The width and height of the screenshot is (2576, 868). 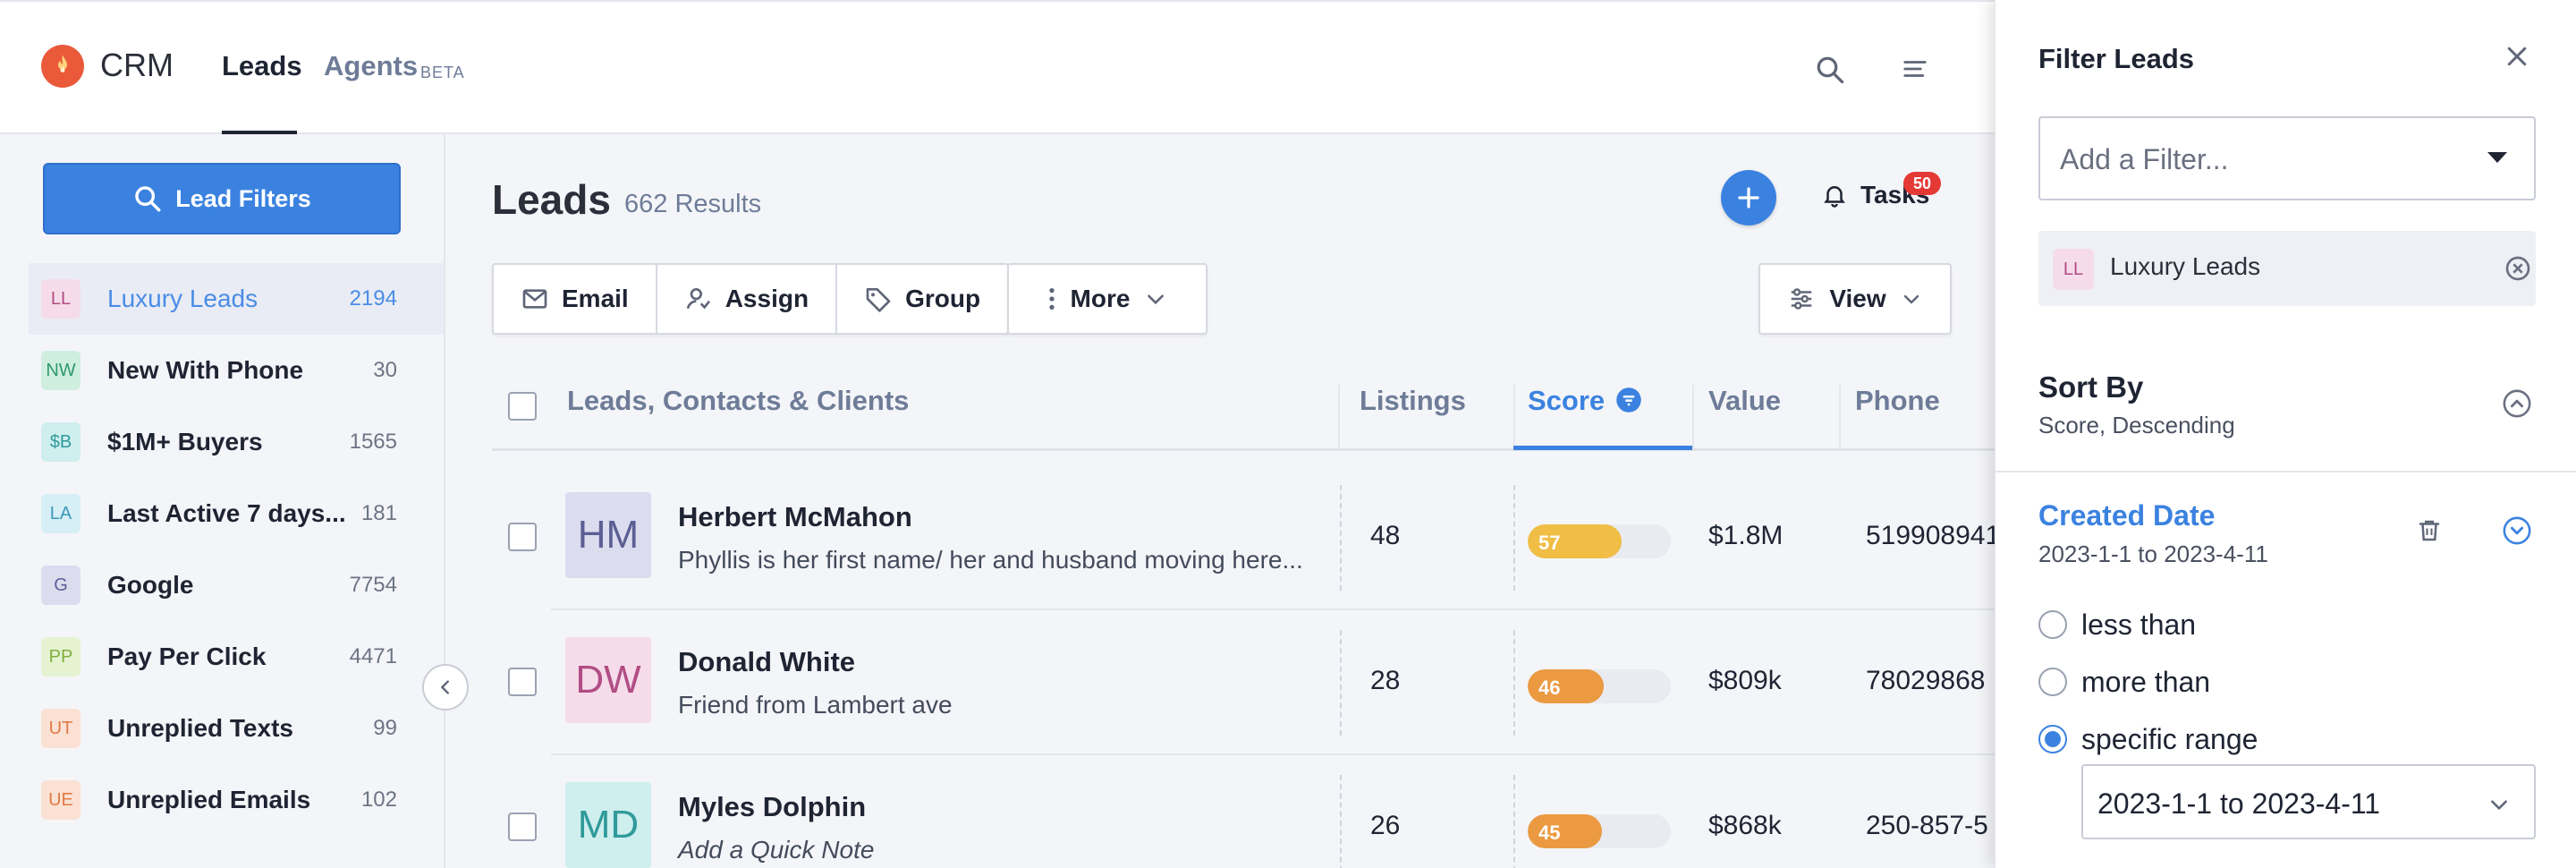 I want to click on filter-badge: G, so click(x=60, y=585).